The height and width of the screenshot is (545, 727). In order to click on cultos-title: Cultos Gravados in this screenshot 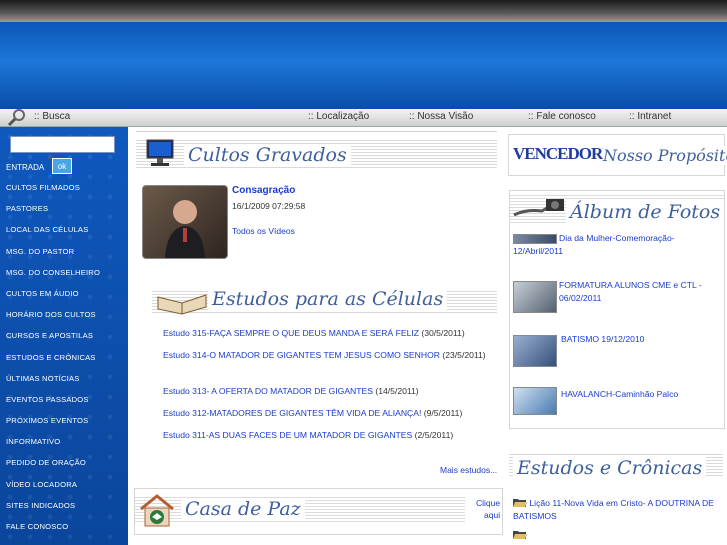, I will do `click(267, 155)`.